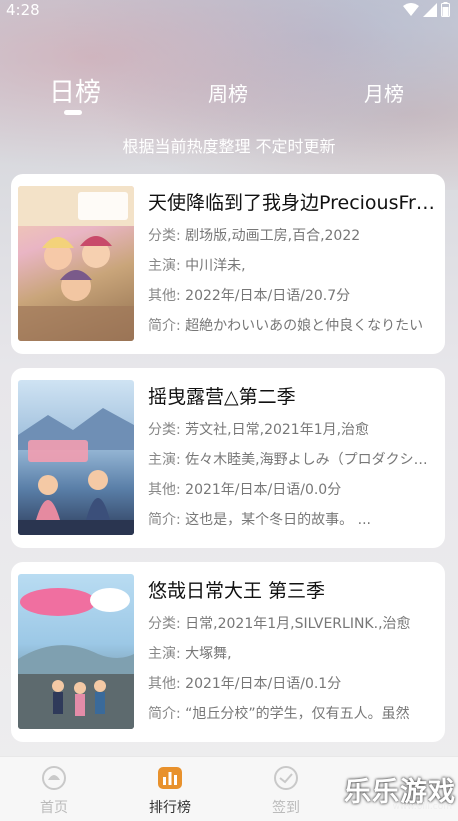  I want to click on nav-label: 签到, so click(286, 808).